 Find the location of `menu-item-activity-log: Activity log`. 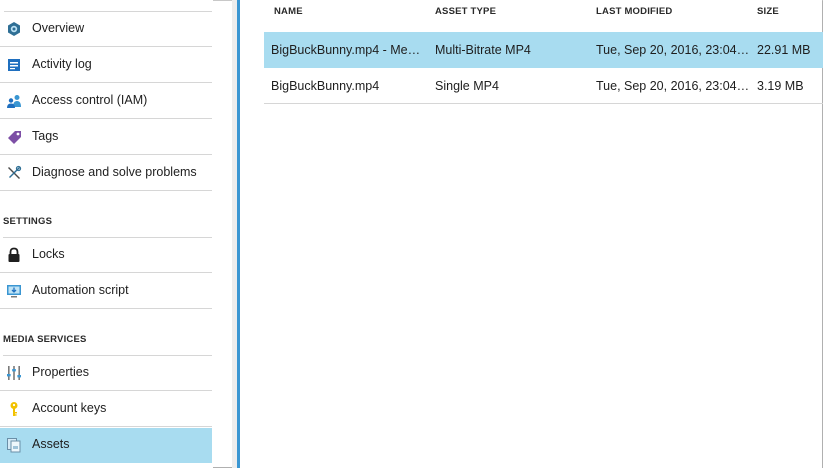

menu-item-activity-log: Activity log is located at coordinates (106, 65).